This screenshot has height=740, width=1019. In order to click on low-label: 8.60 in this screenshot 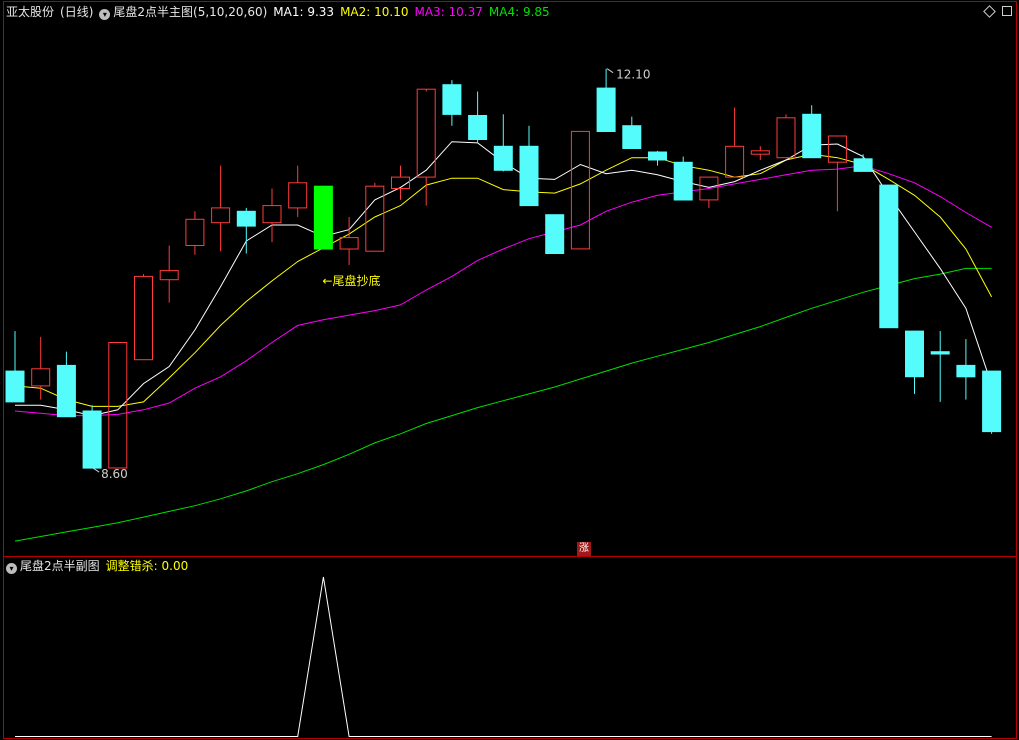, I will do `click(114, 474)`.